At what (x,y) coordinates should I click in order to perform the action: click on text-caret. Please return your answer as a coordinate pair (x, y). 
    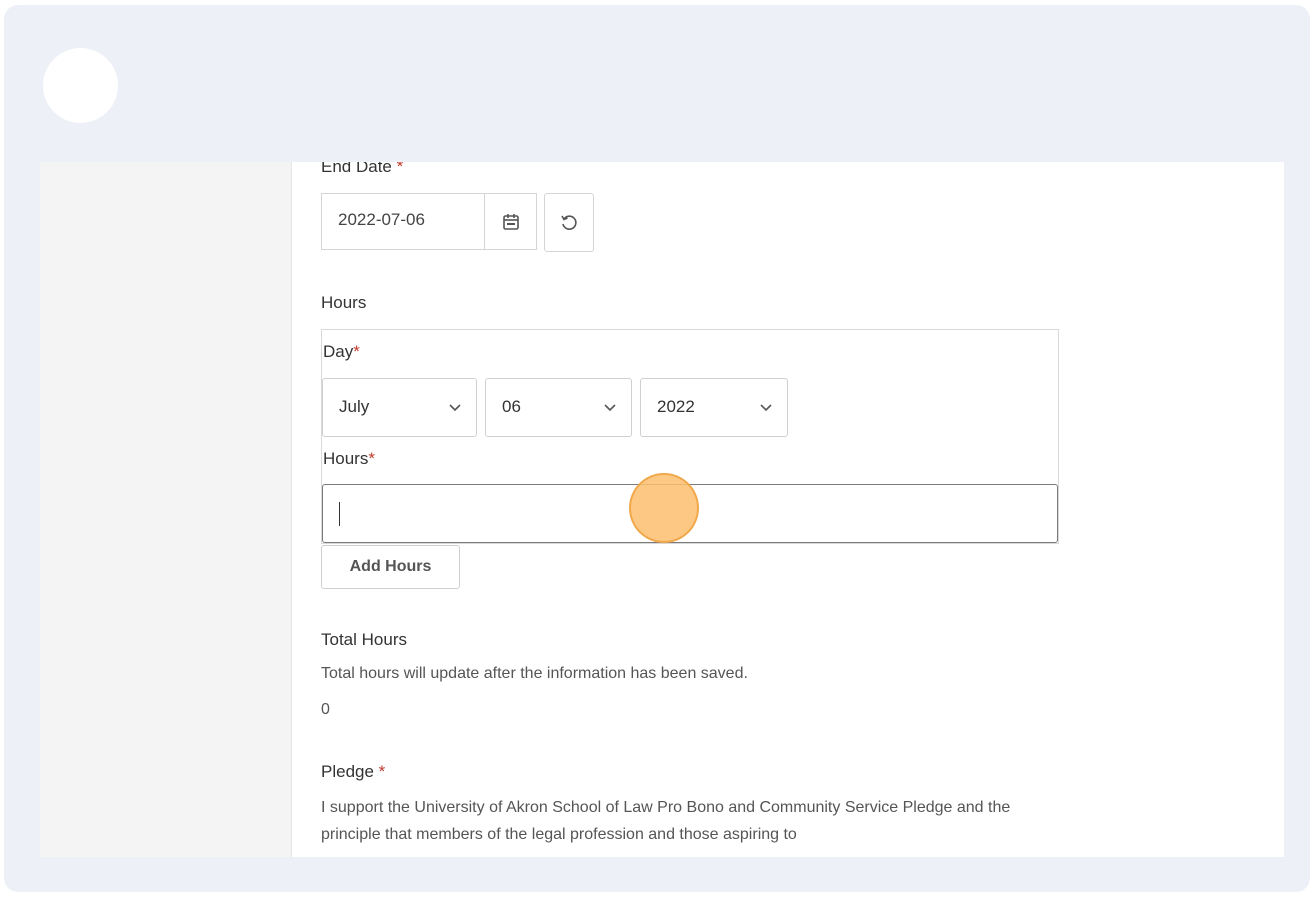
    Looking at the image, I should click on (339, 514).